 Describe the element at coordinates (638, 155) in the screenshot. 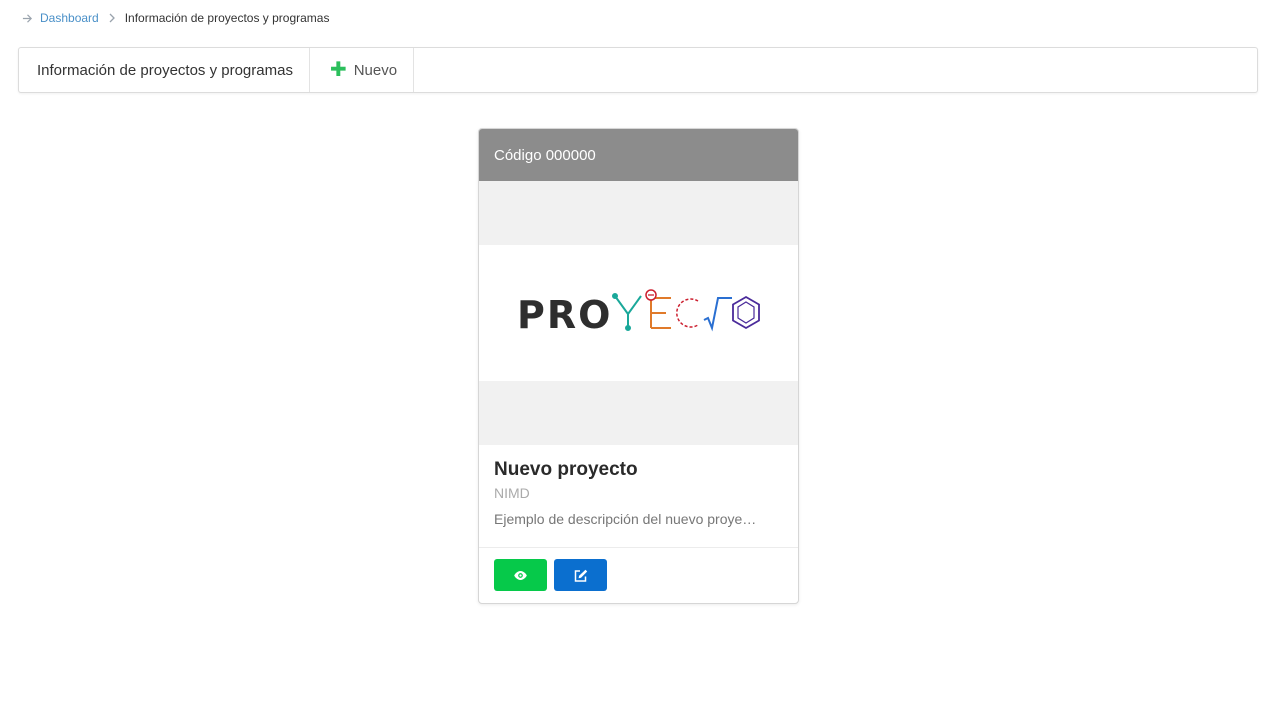

I see `project-code: Código 000000` at that location.